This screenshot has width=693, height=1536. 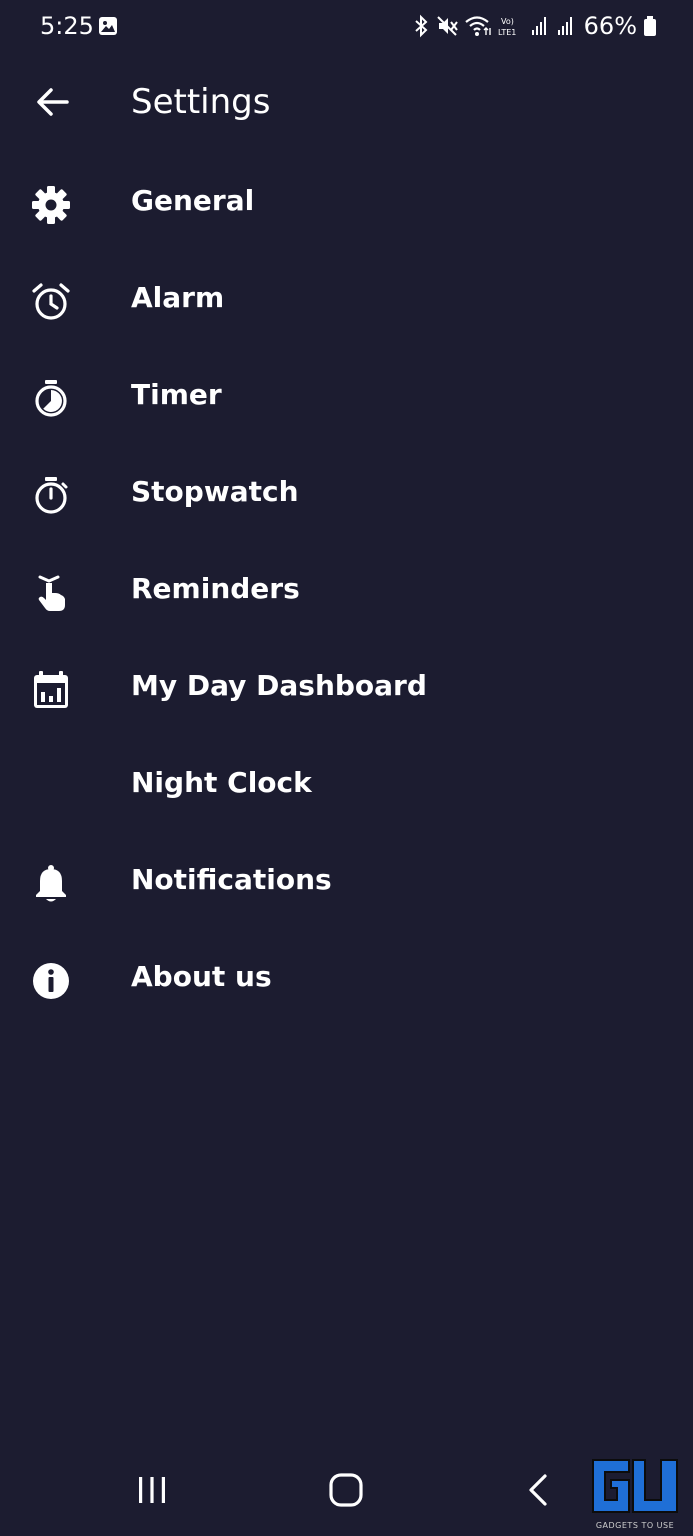 I want to click on menu-item-about-us: About us, so click(x=346, y=978).